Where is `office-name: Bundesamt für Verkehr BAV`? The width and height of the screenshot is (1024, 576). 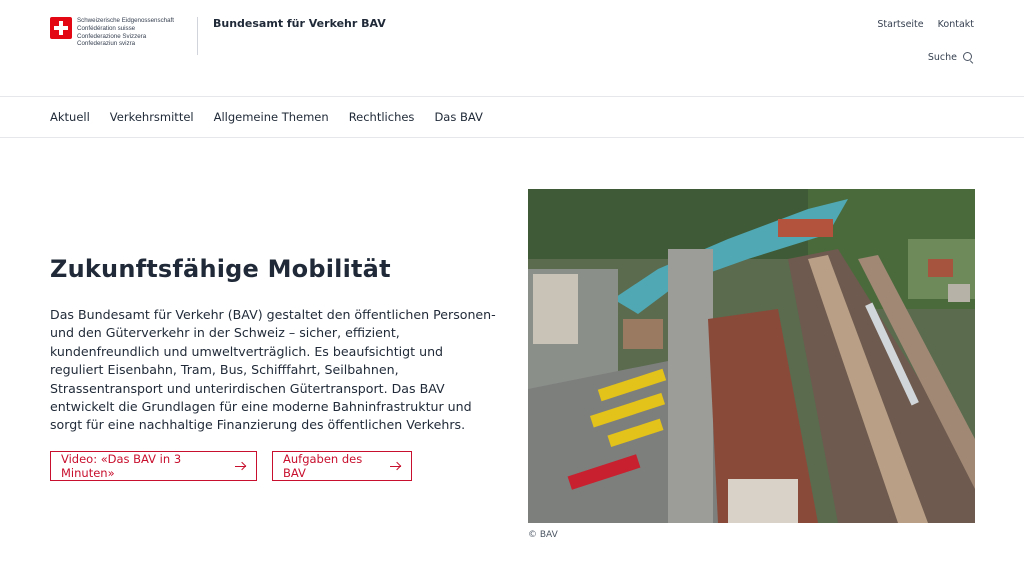 office-name: Bundesamt für Verkehr BAV is located at coordinates (299, 23).